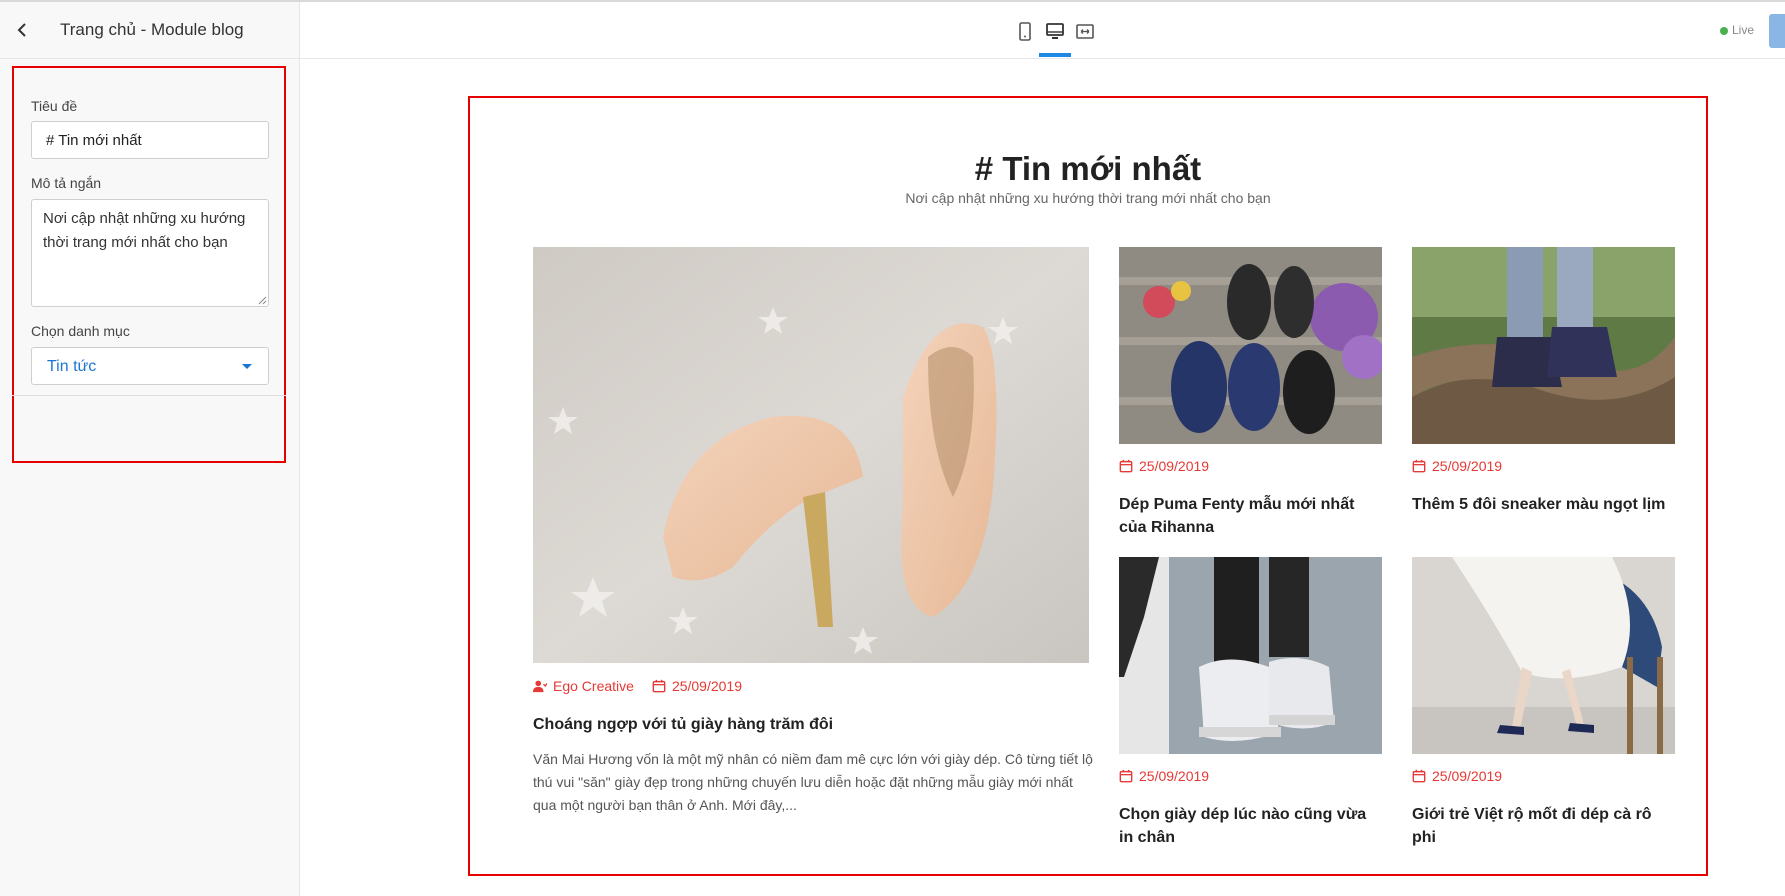 Image resolution: width=1785 pixels, height=896 pixels. What do you see at coordinates (1250, 826) in the screenshot?
I see `post-title: Chọn giày dép lúc nào cũng vừa in chân` at bounding box center [1250, 826].